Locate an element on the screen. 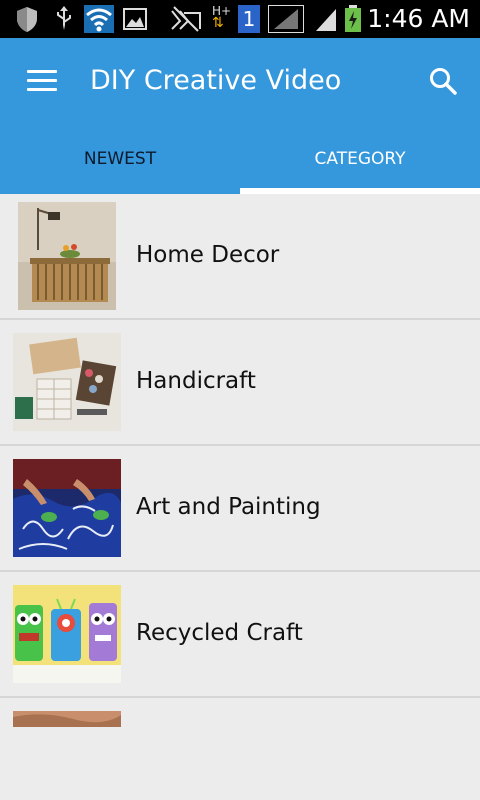 The height and width of the screenshot is (800, 480). tab-category: CATEGORY is located at coordinates (360, 164).